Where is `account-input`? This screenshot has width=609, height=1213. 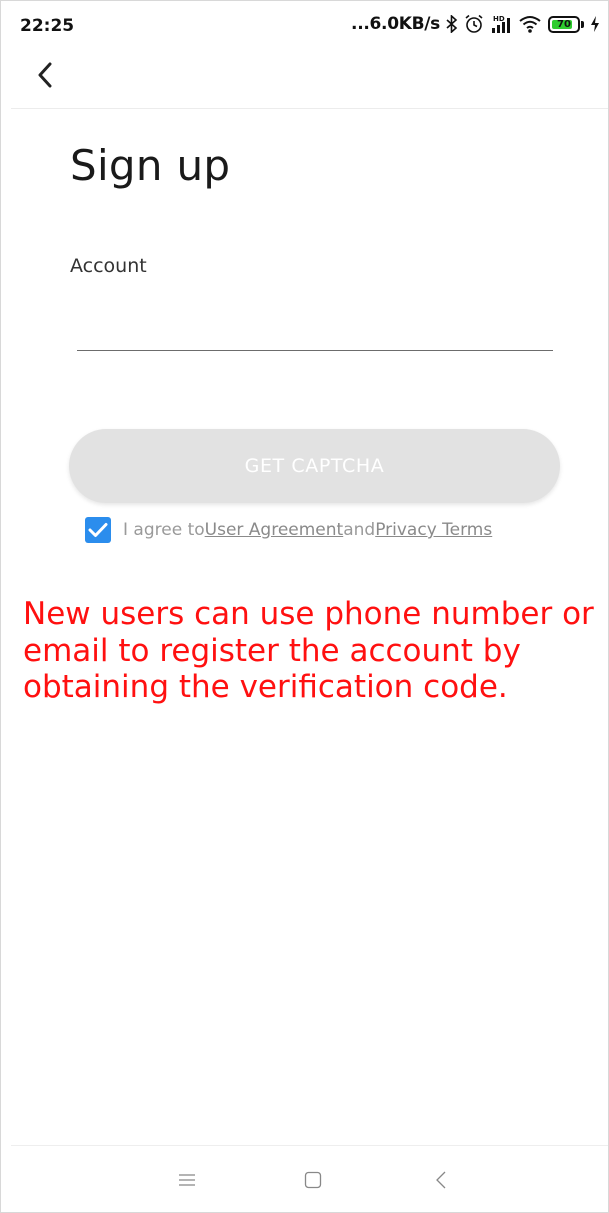 account-input is located at coordinates (315, 326).